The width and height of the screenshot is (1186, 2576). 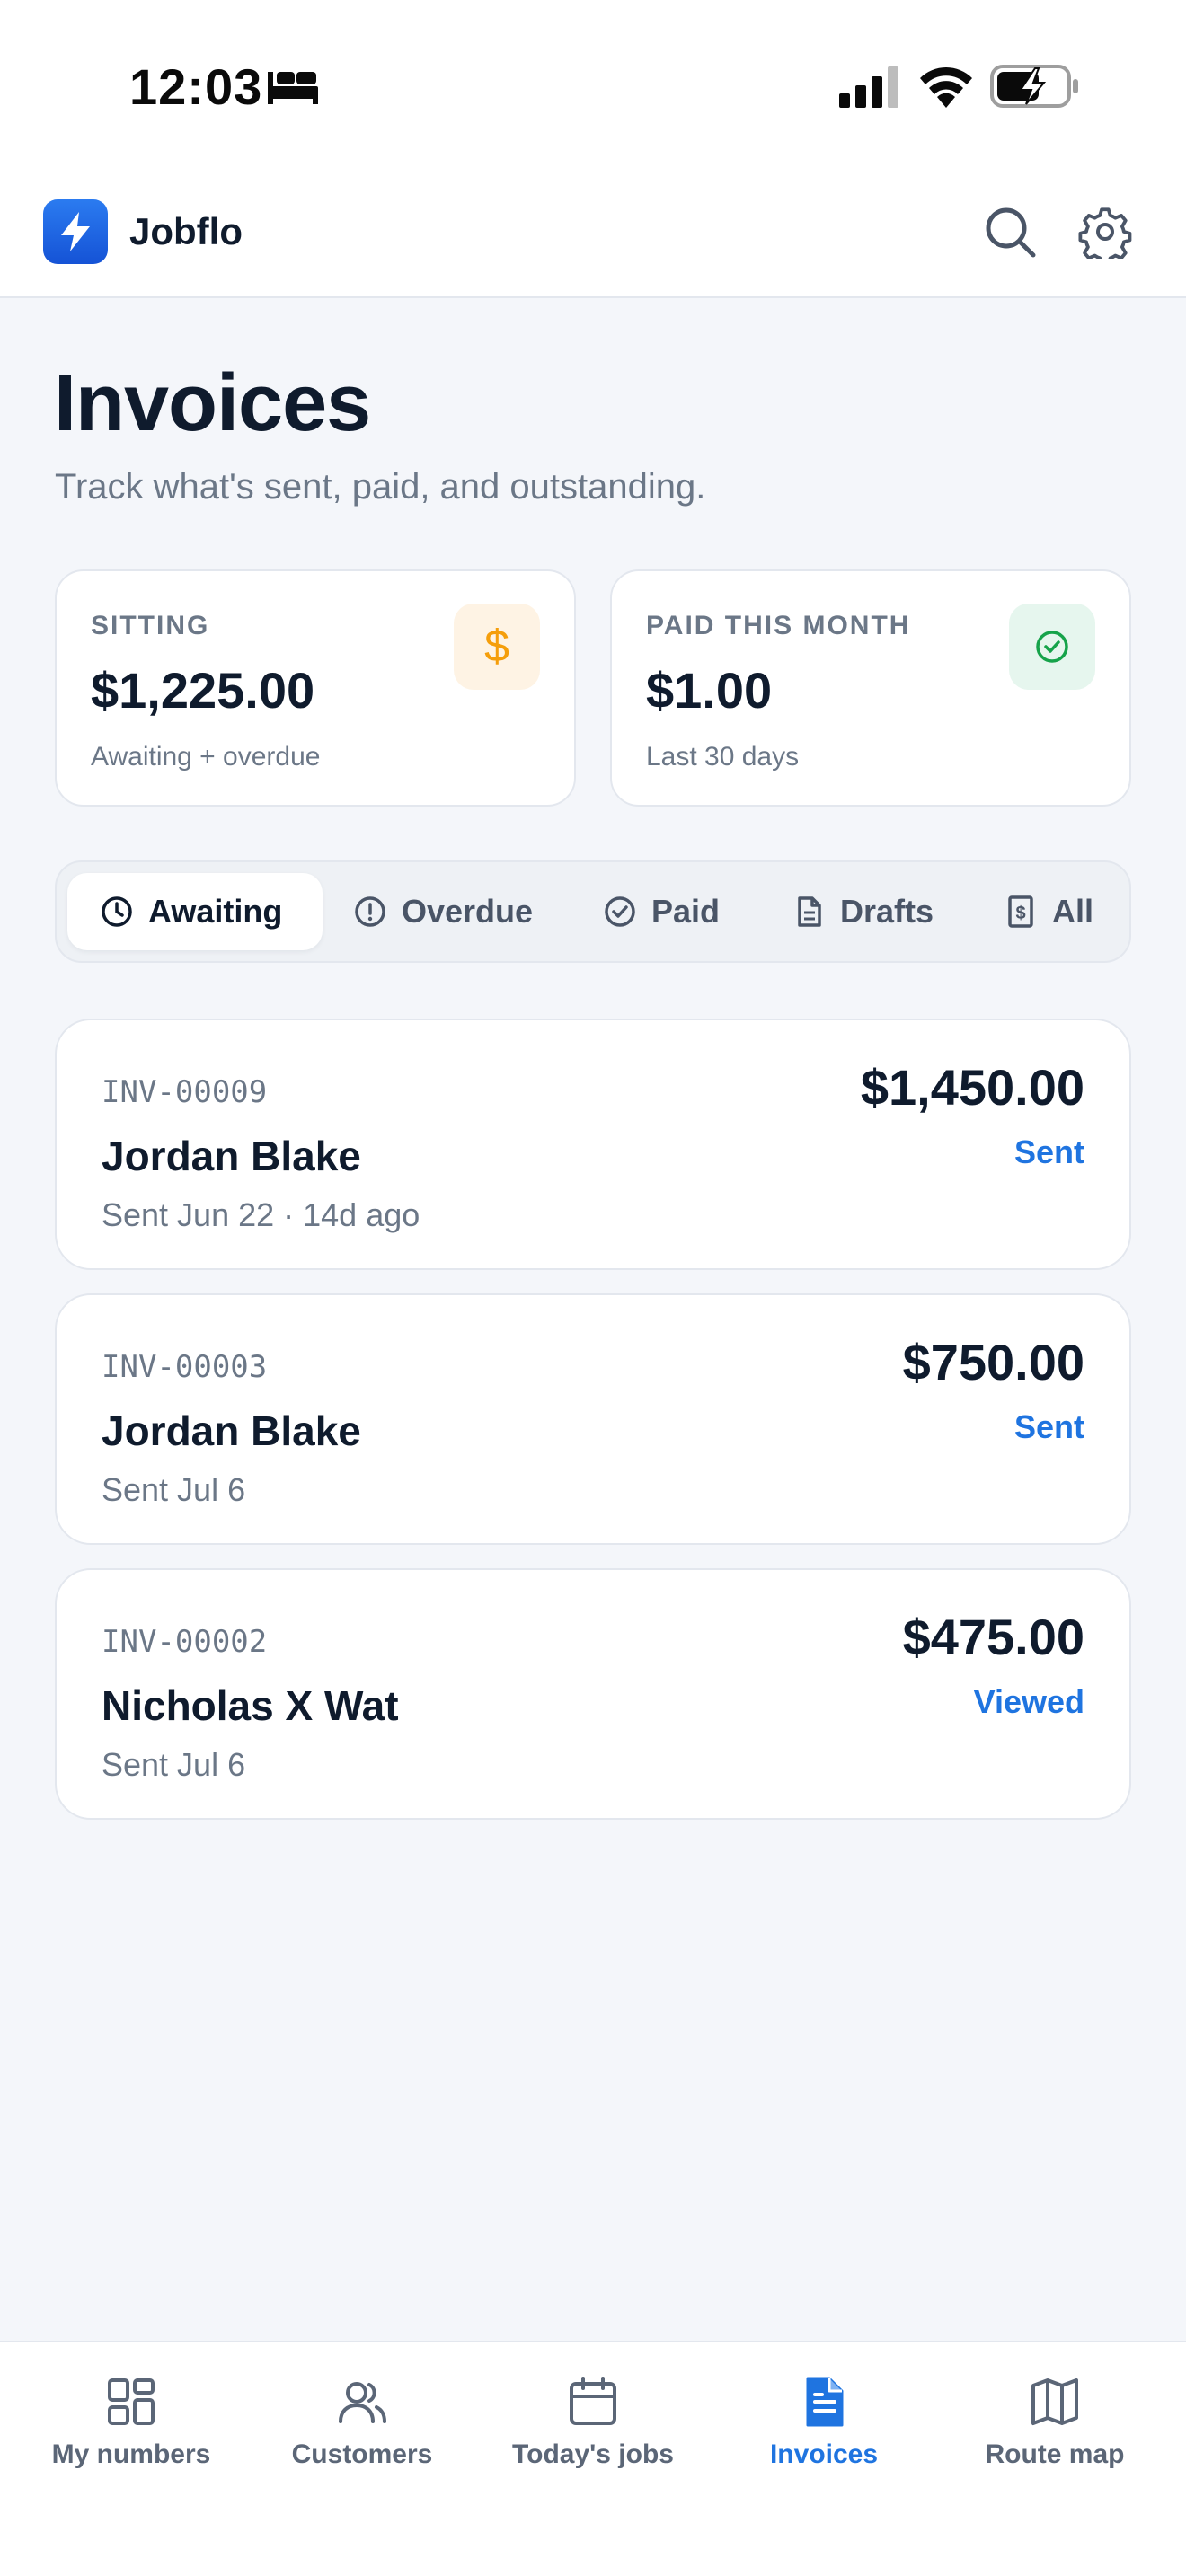 I want to click on stat-badge-paid, so click(x=1052, y=647).